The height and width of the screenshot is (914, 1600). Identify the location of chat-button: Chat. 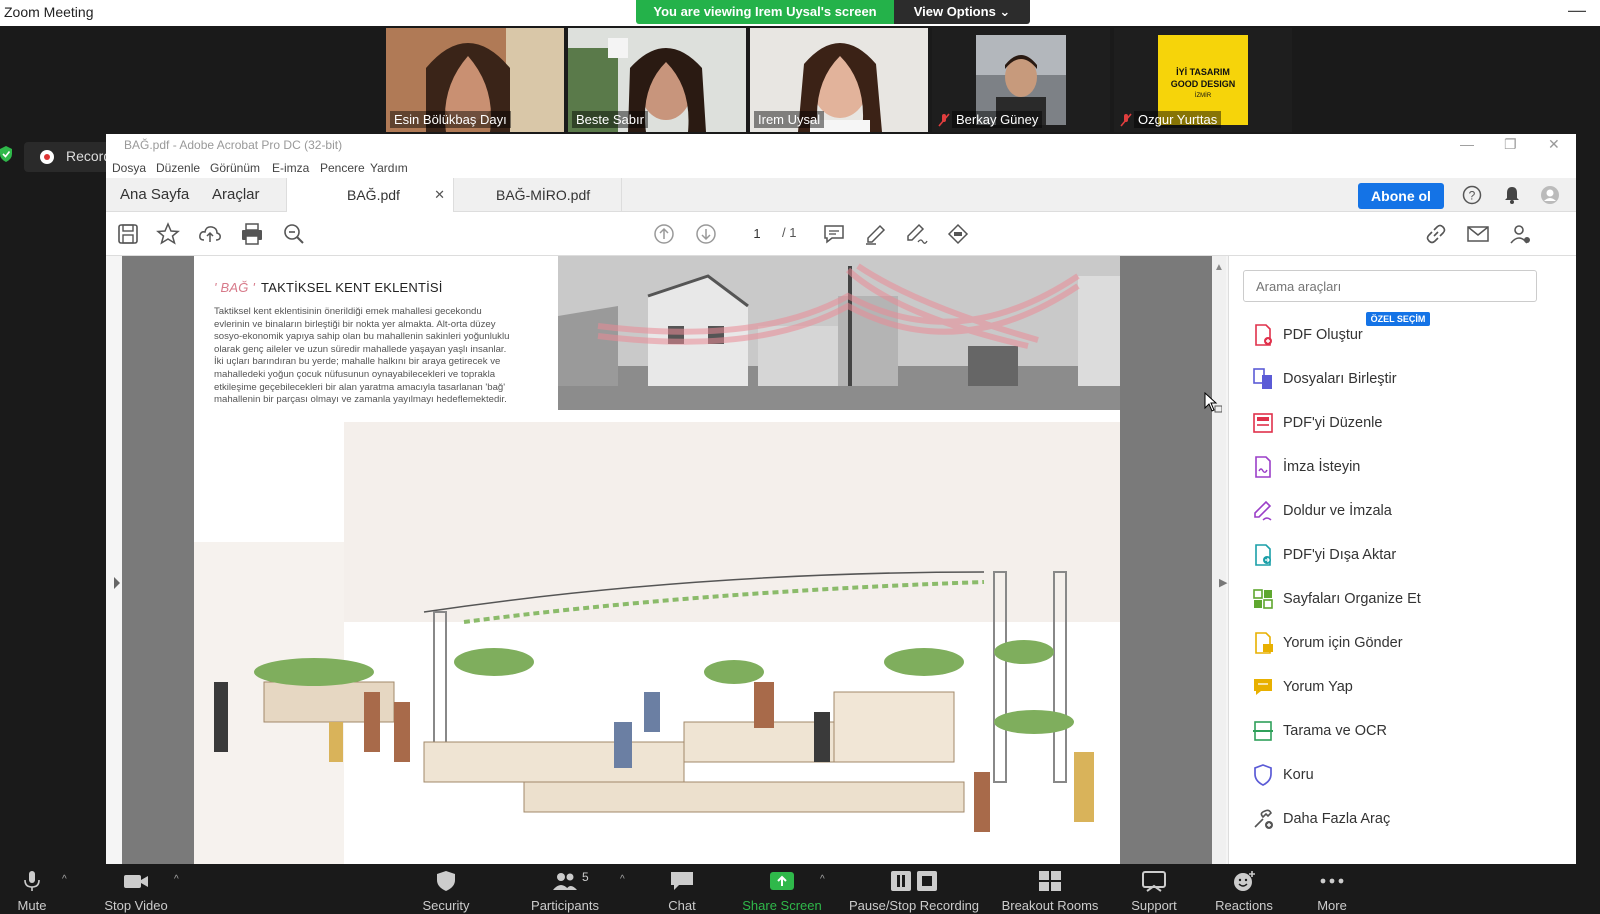
(682, 889).